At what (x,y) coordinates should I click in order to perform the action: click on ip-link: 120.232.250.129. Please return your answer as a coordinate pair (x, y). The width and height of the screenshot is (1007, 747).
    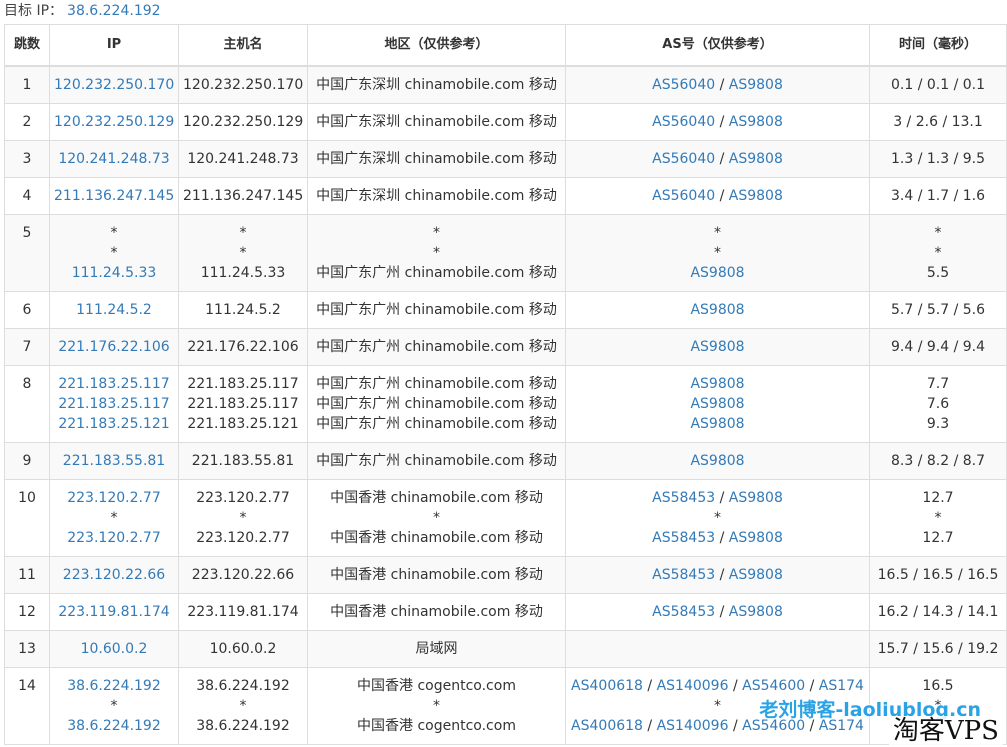
    Looking at the image, I should click on (114, 122).